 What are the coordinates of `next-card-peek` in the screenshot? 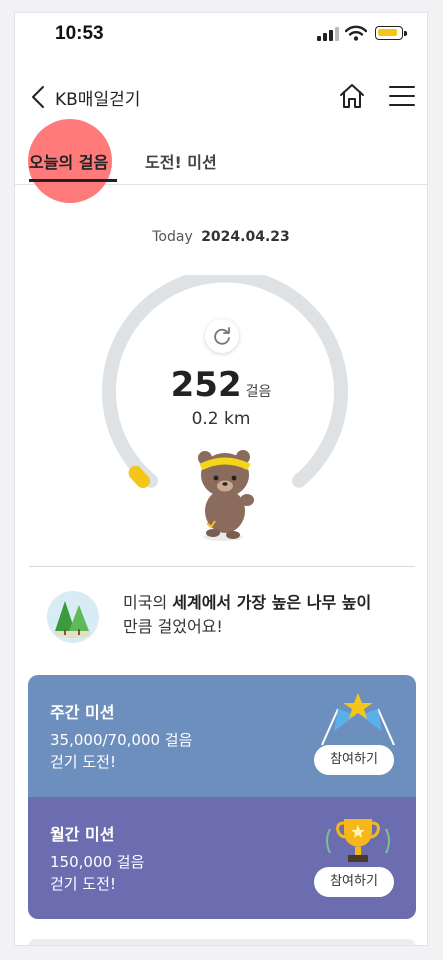 It's located at (222, 942).